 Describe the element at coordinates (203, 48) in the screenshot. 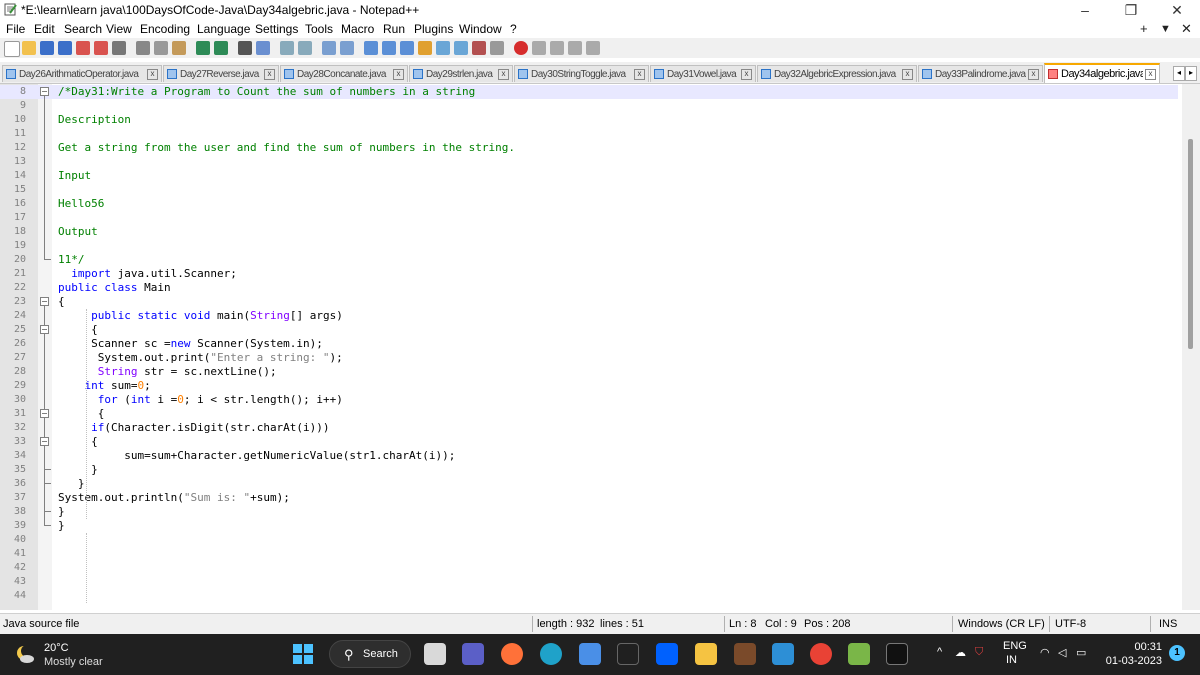

I see `undo-icon` at that location.